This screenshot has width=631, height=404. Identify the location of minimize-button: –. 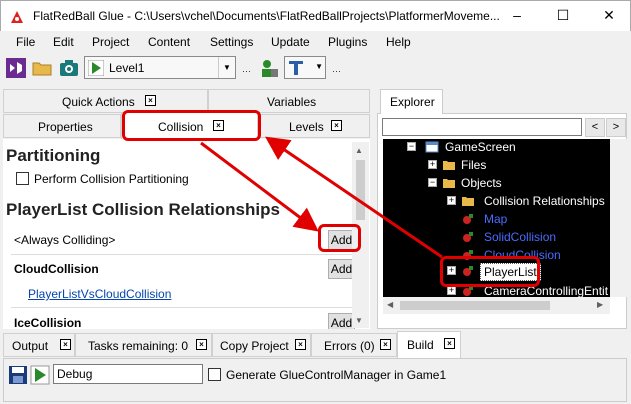
(517, 16).